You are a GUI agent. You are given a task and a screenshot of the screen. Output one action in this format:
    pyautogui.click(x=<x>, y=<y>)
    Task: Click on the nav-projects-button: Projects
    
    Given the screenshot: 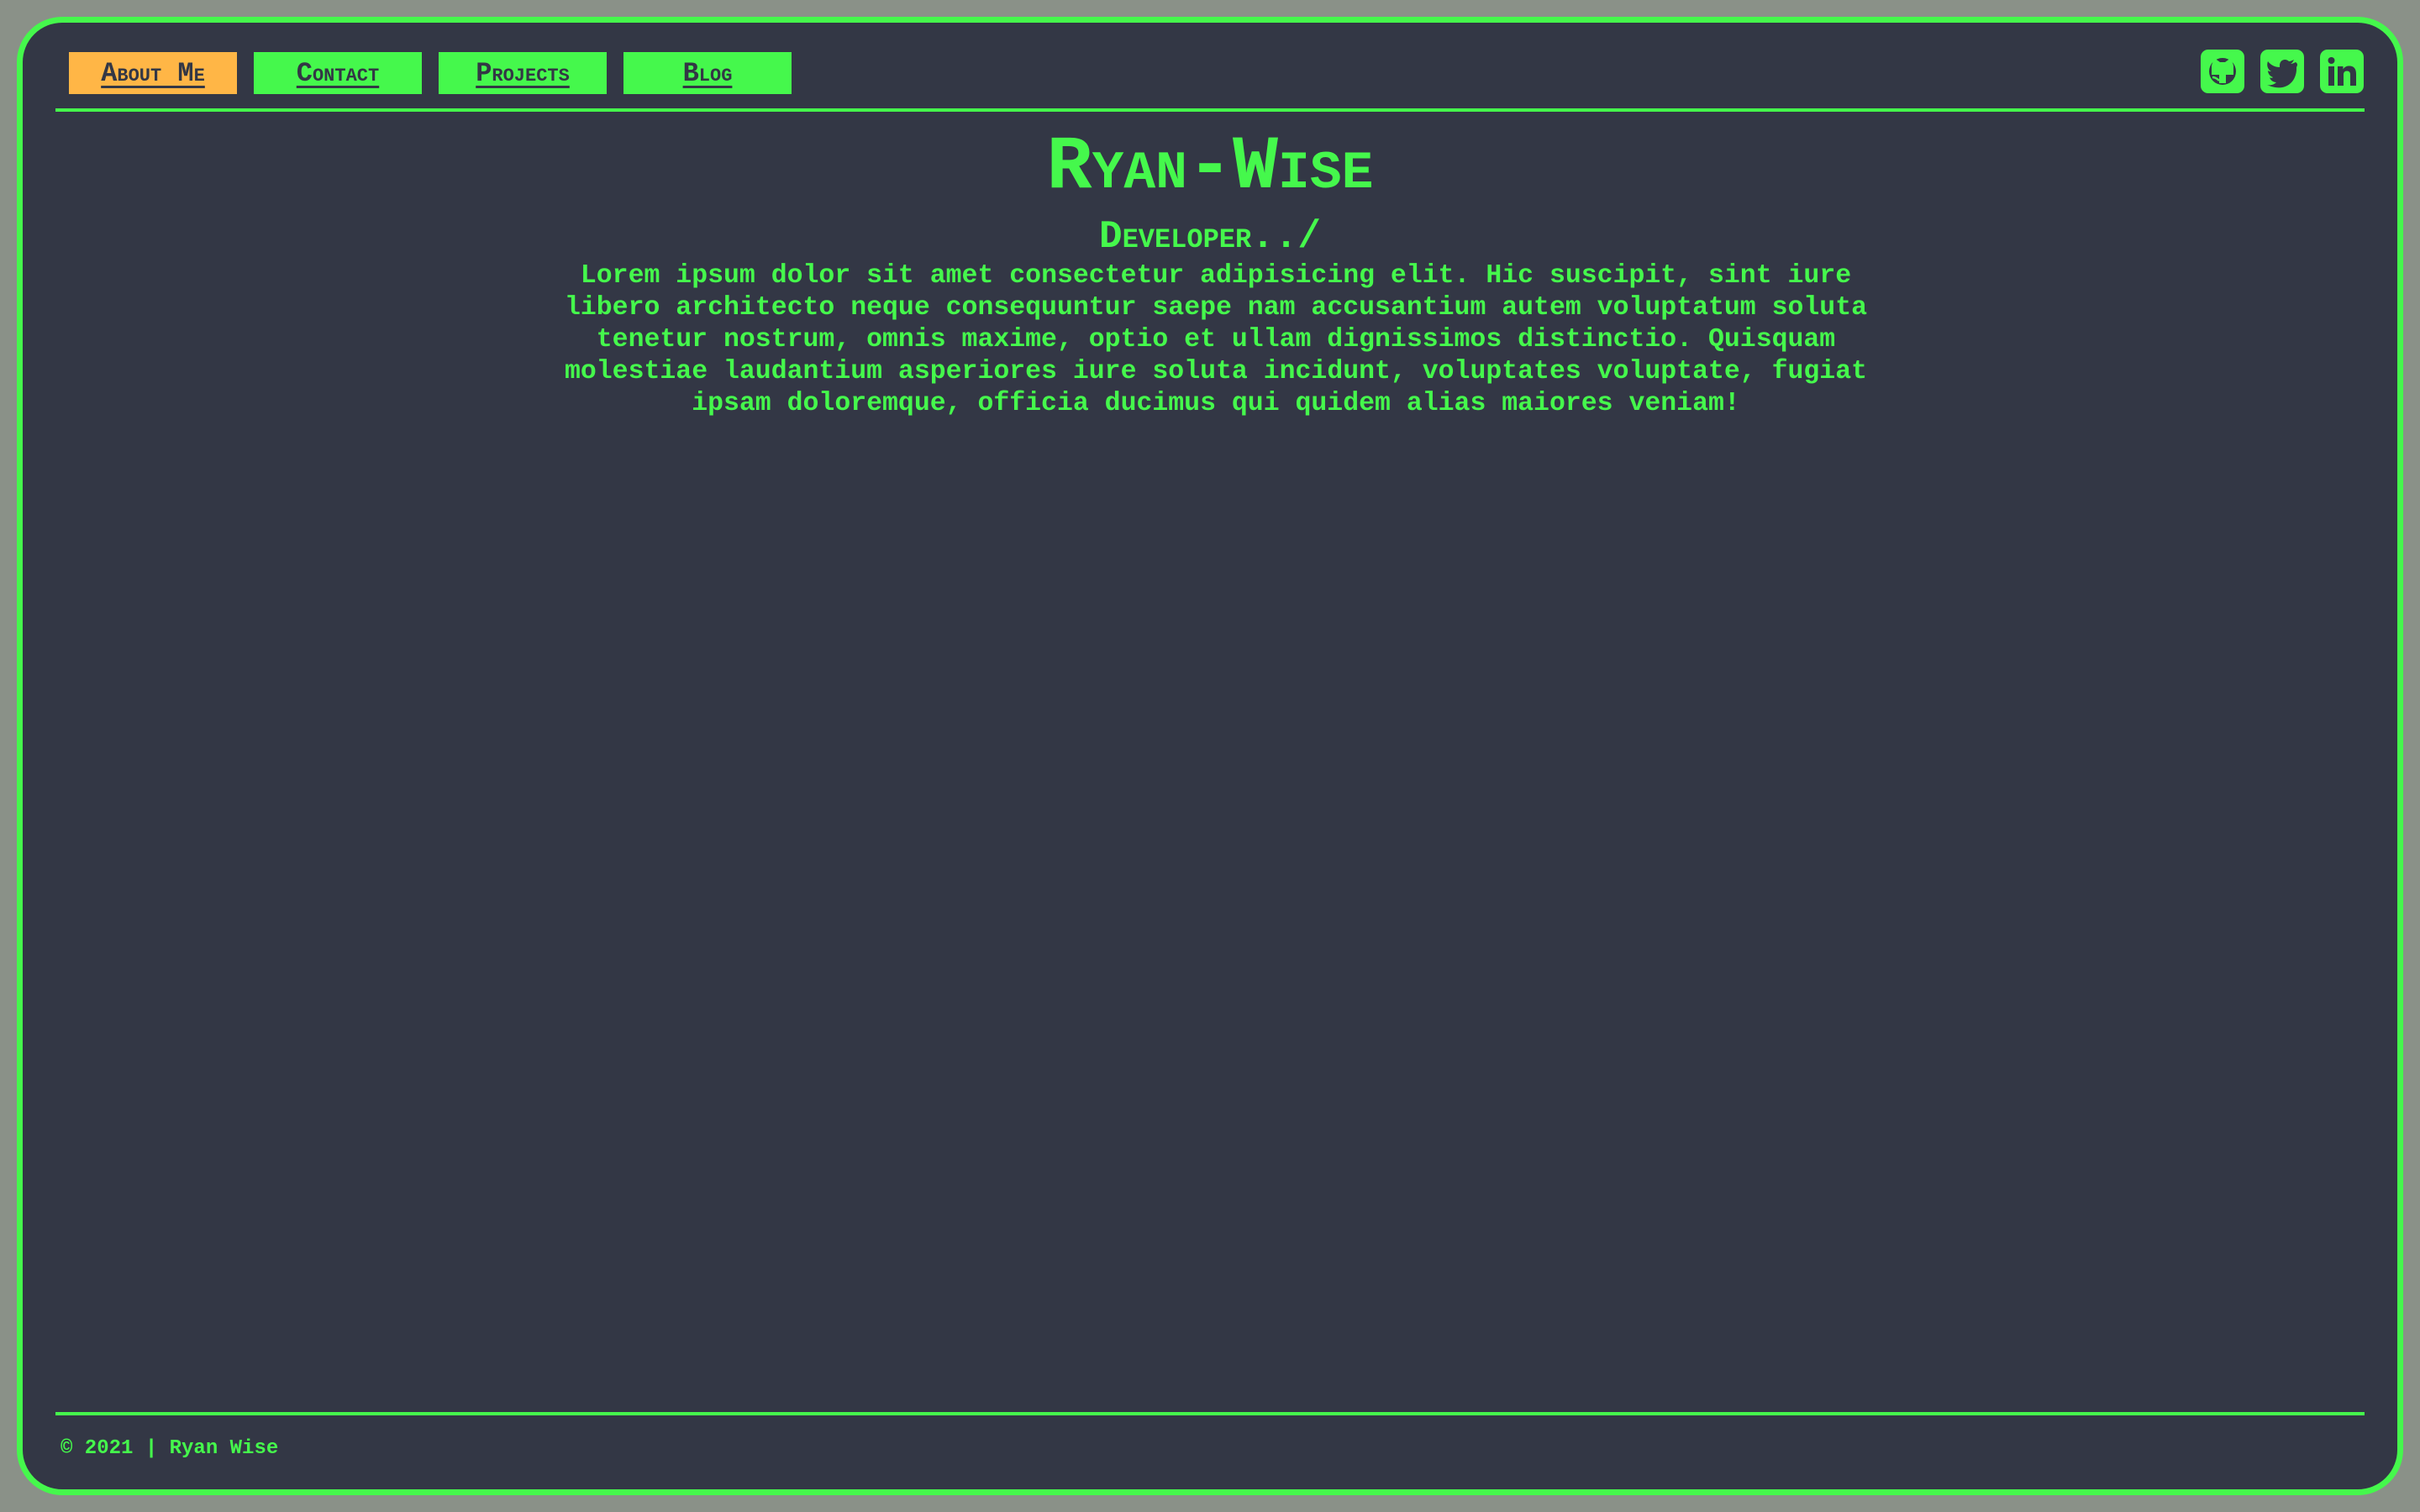 What is the action you would take?
    pyautogui.click(x=523, y=73)
    